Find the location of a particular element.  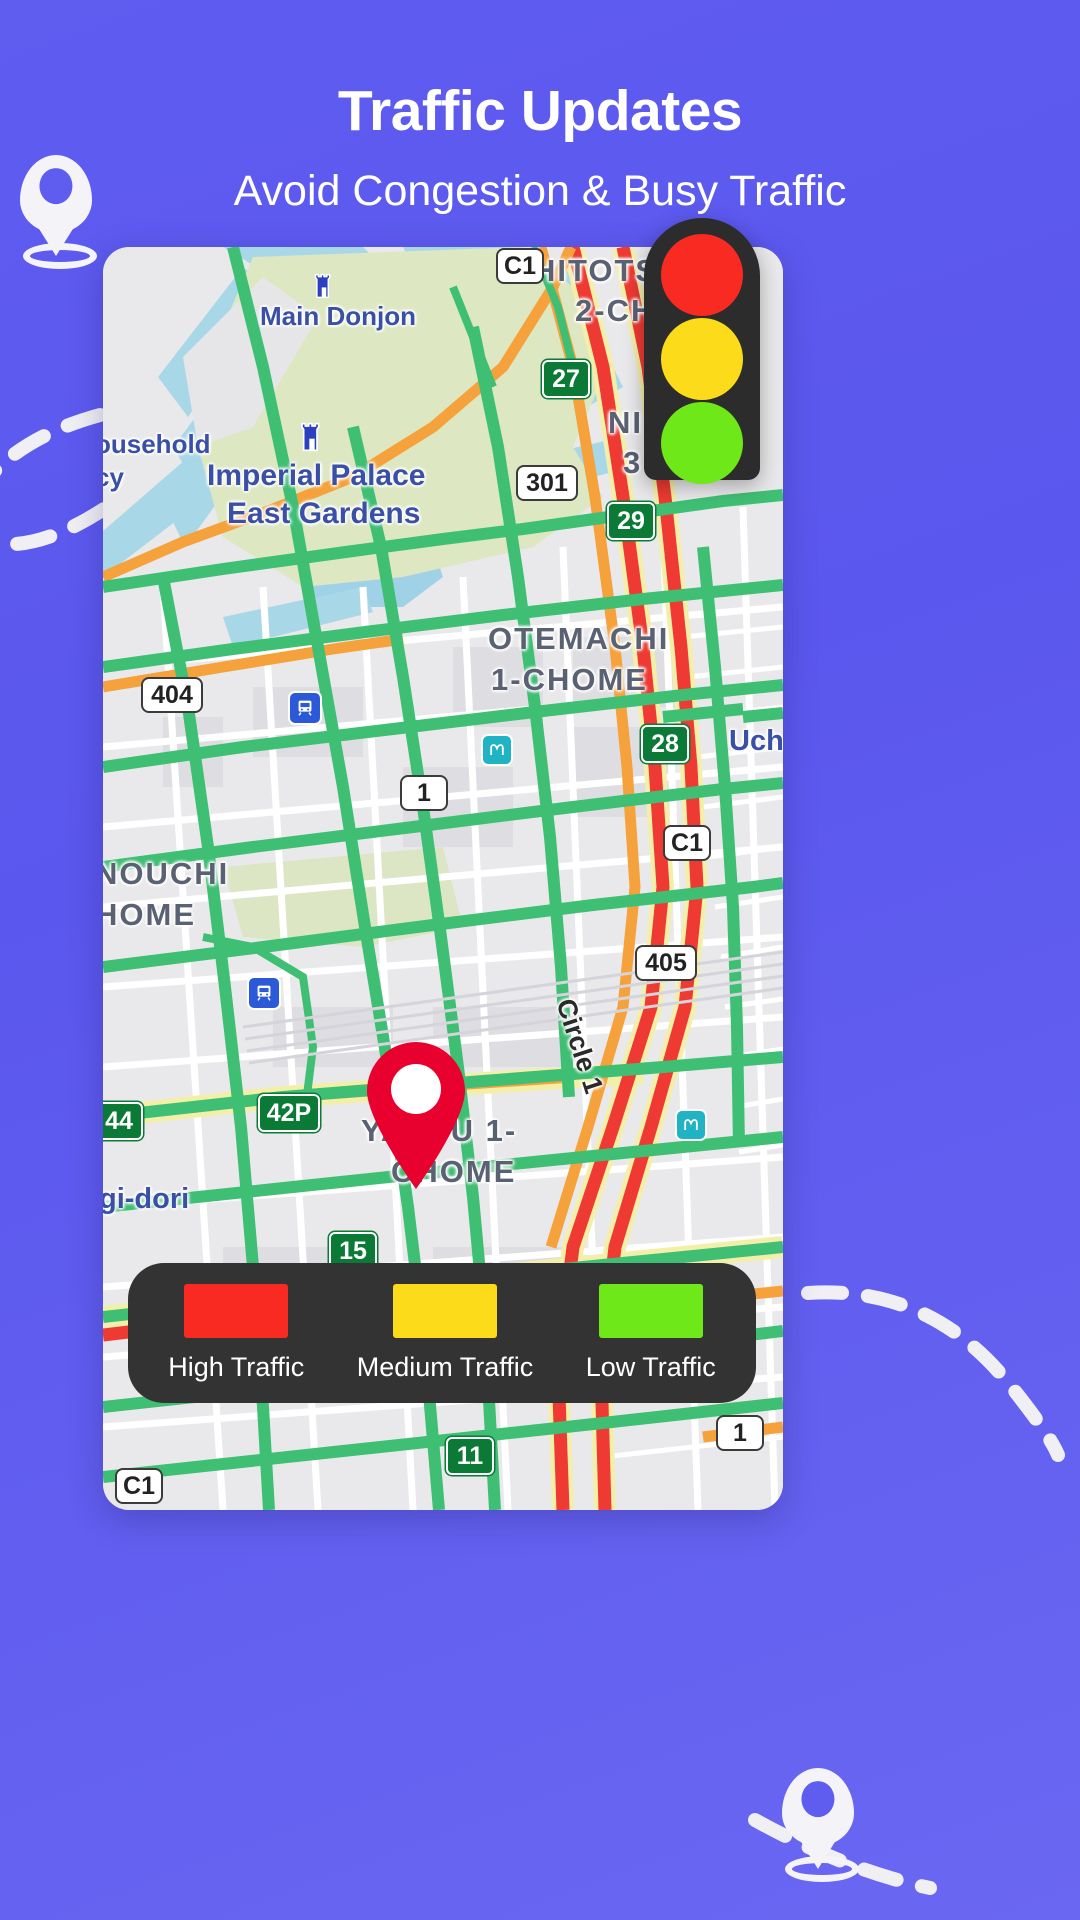

legend-swatch-high is located at coordinates (236, 1310).